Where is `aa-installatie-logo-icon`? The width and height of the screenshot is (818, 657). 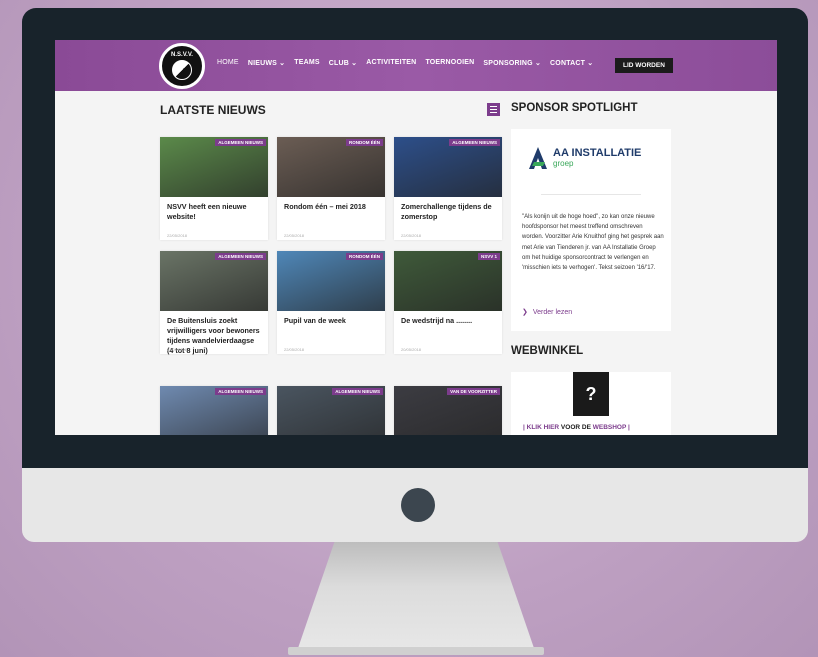
aa-installatie-logo-icon is located at coordinates (538, 158).